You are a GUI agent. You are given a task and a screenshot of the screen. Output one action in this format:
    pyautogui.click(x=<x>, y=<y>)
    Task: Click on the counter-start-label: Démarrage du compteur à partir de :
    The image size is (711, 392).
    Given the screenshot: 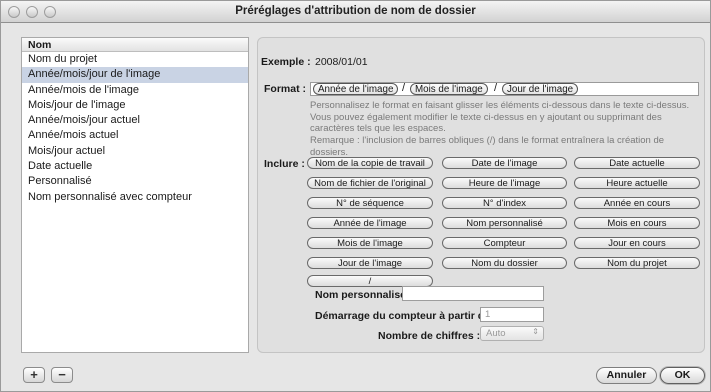 What is the action you would take?
    pyautogui.click(x=406, y=316)
    